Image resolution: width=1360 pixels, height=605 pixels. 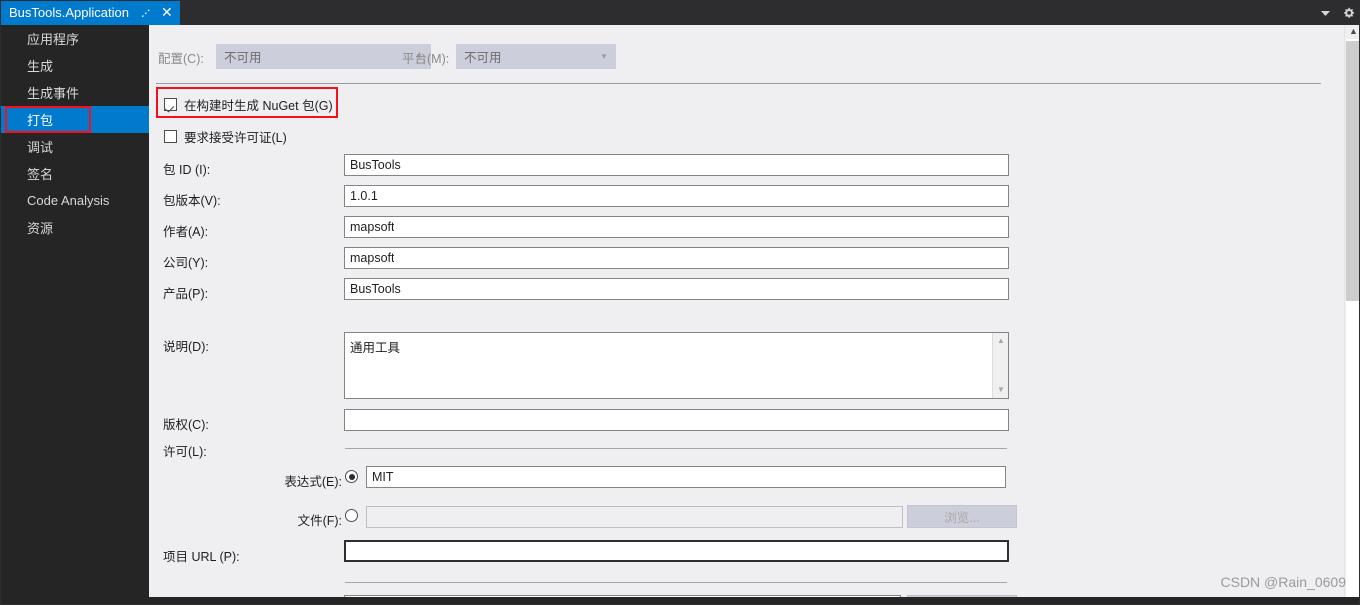 I want to click on configuration-dropdown: 不可用 ▾, so click(x=323, y=56).